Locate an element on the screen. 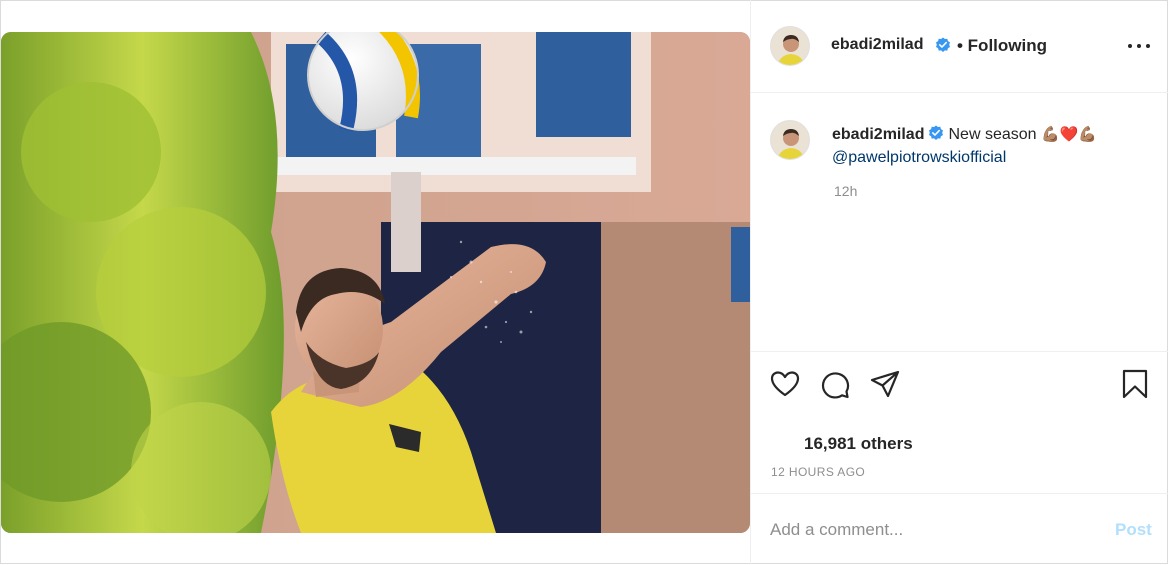  avatar is located at coordinates (790, 46).